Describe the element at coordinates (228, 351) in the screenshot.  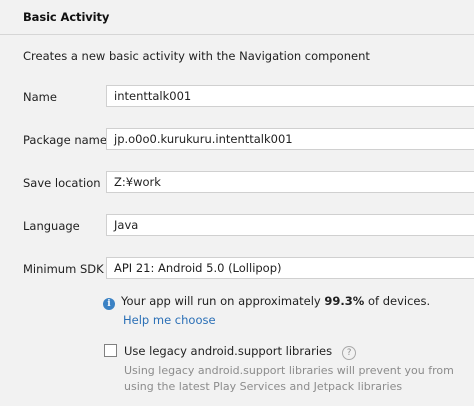
I see `legacy-support-label: Use legacy android.support libraries` at that location.